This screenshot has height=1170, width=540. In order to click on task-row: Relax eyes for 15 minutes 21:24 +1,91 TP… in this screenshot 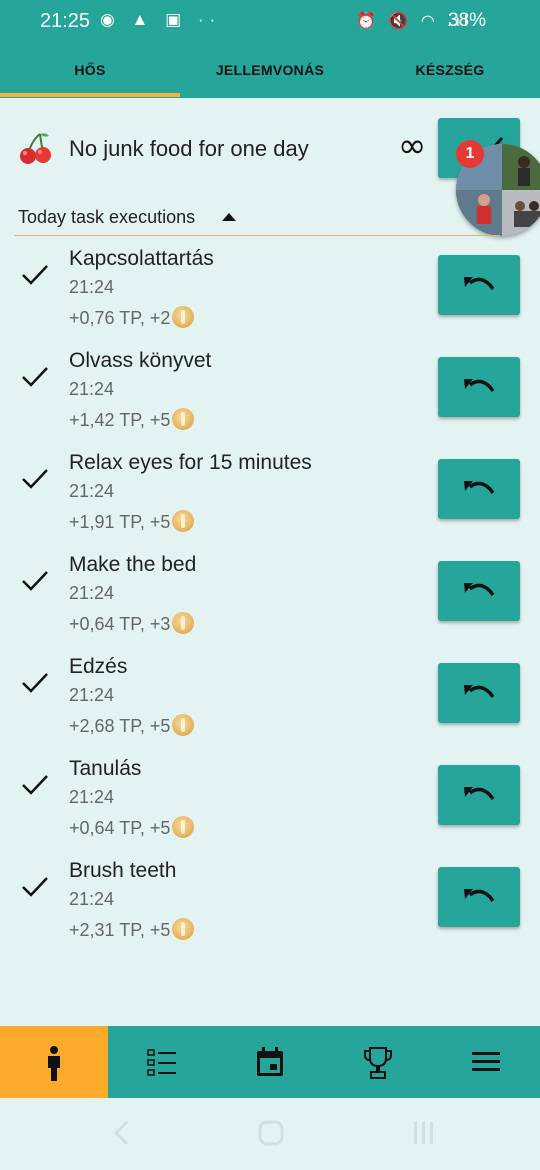, I will do `click(270, 501)`.